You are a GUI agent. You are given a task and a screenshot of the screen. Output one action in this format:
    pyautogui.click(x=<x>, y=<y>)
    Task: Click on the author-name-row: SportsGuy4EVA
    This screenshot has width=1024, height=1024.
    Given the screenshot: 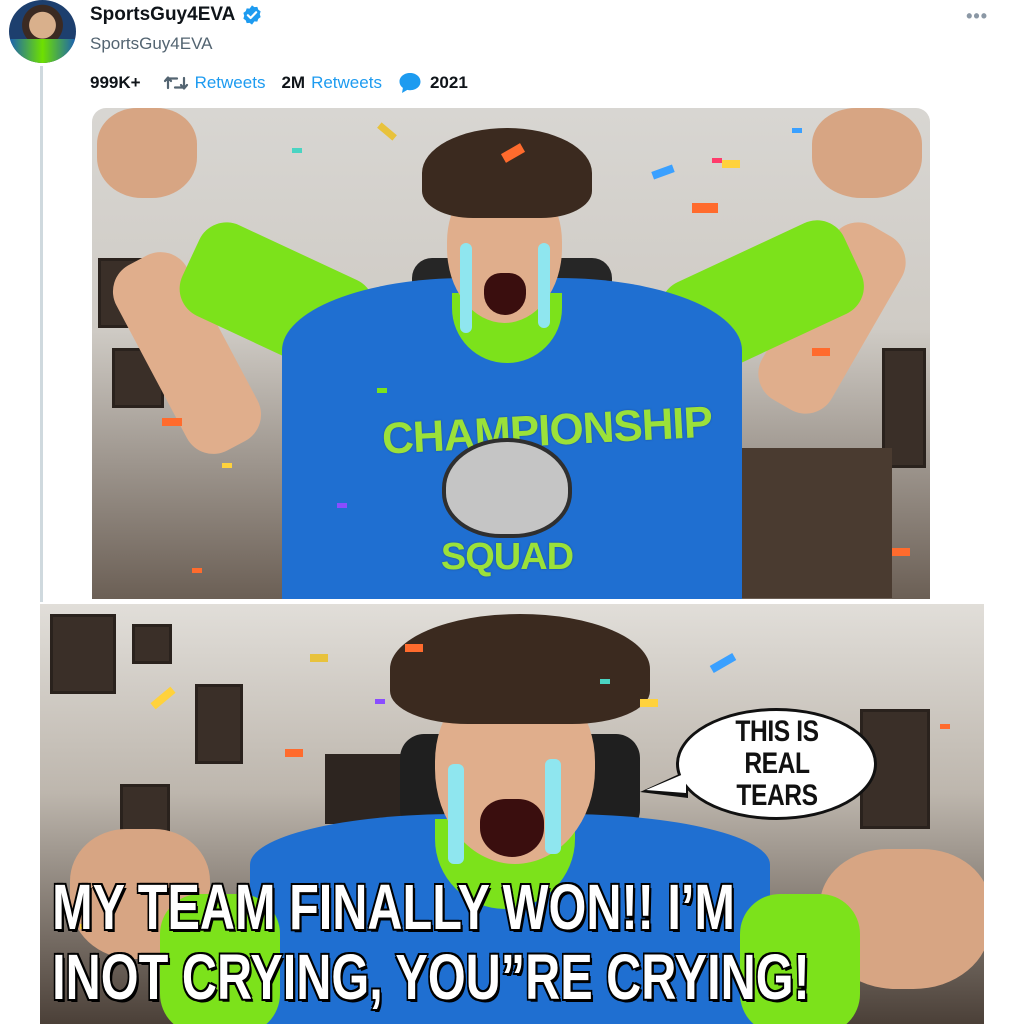 What is the action you would take?
    pyautogui.click(x=176, y=15)
    